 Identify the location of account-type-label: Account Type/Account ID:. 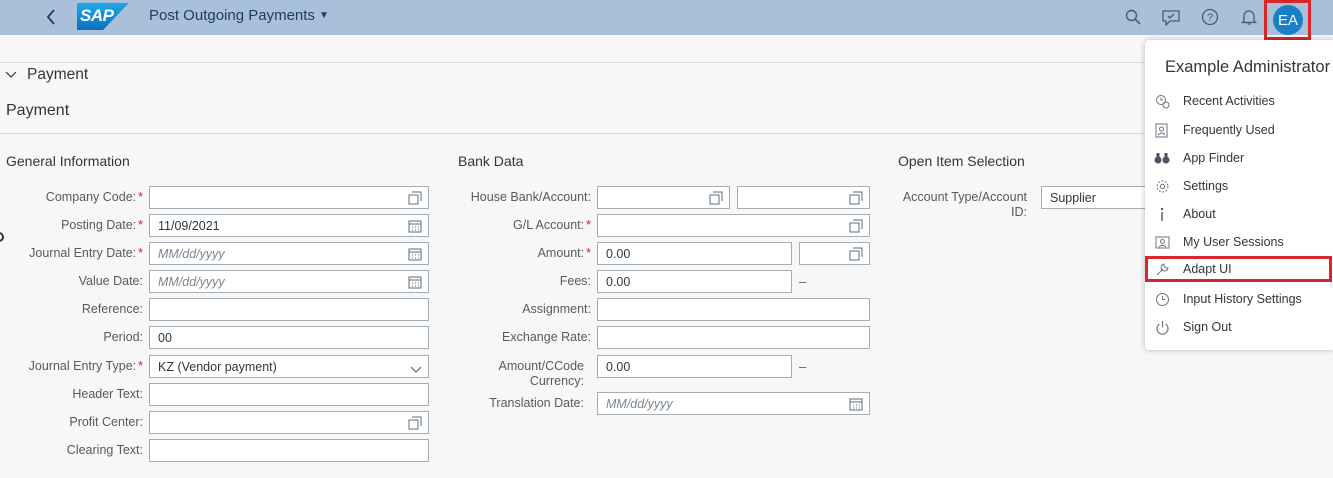
(964, 204).